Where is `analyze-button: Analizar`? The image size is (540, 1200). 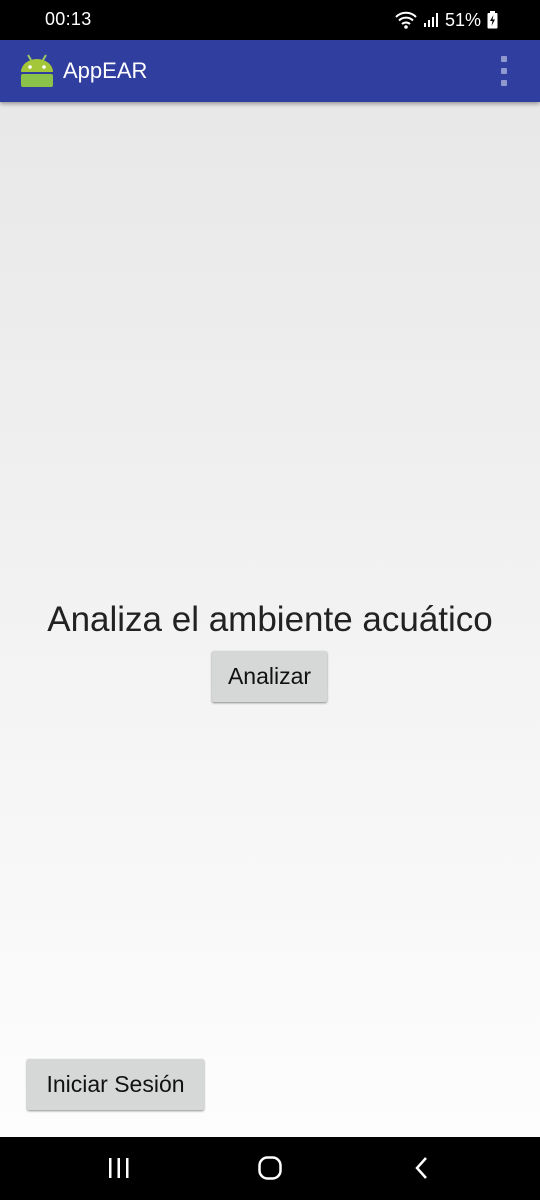 analyze-button: Analizar is located at coordinates (269, 676).